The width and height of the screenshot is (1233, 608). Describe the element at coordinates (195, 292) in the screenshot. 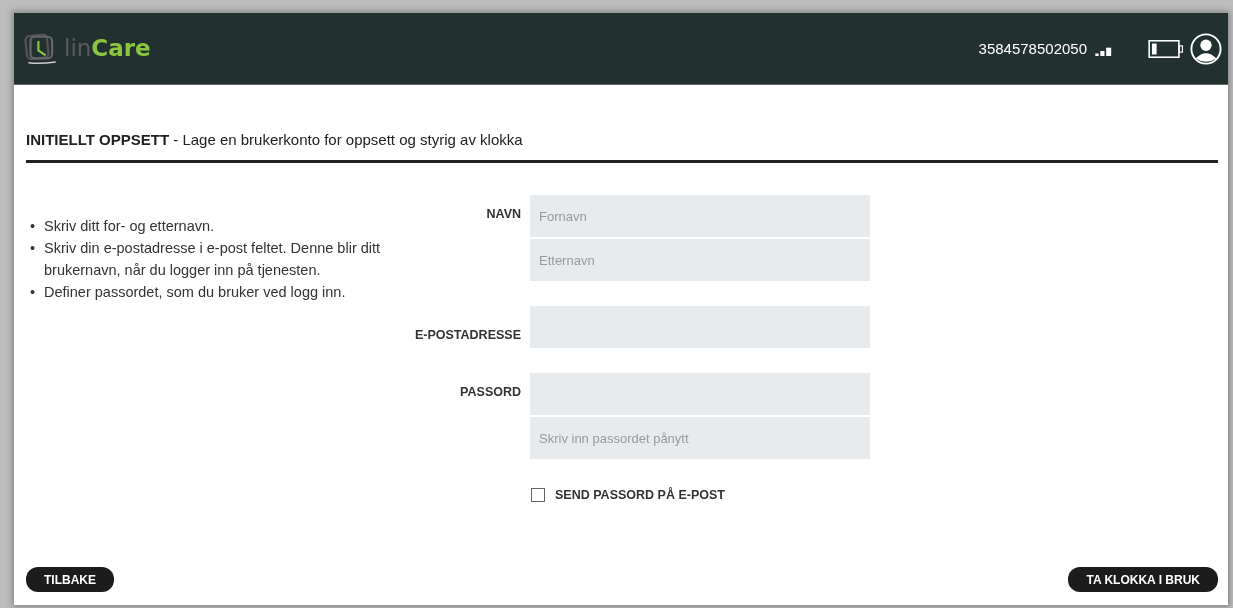

I see `instruction-text: Definer passordet, som du bruker ved logg inn.` at that location.